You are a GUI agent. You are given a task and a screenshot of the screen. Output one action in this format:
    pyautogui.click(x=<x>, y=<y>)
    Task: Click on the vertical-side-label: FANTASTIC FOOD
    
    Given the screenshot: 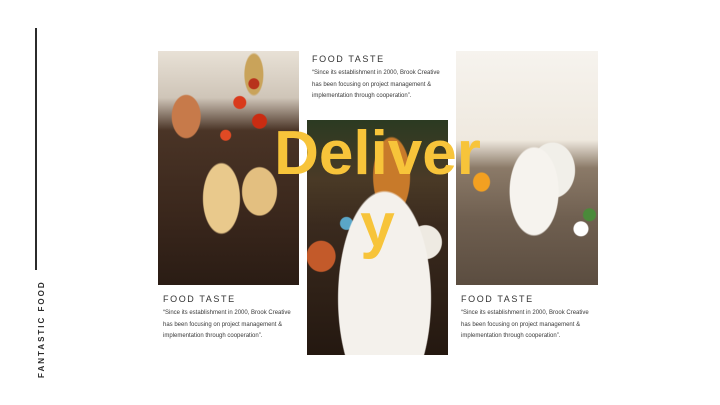 What is the action you would take?
    pyautogui.click(x=41, y=329)
    